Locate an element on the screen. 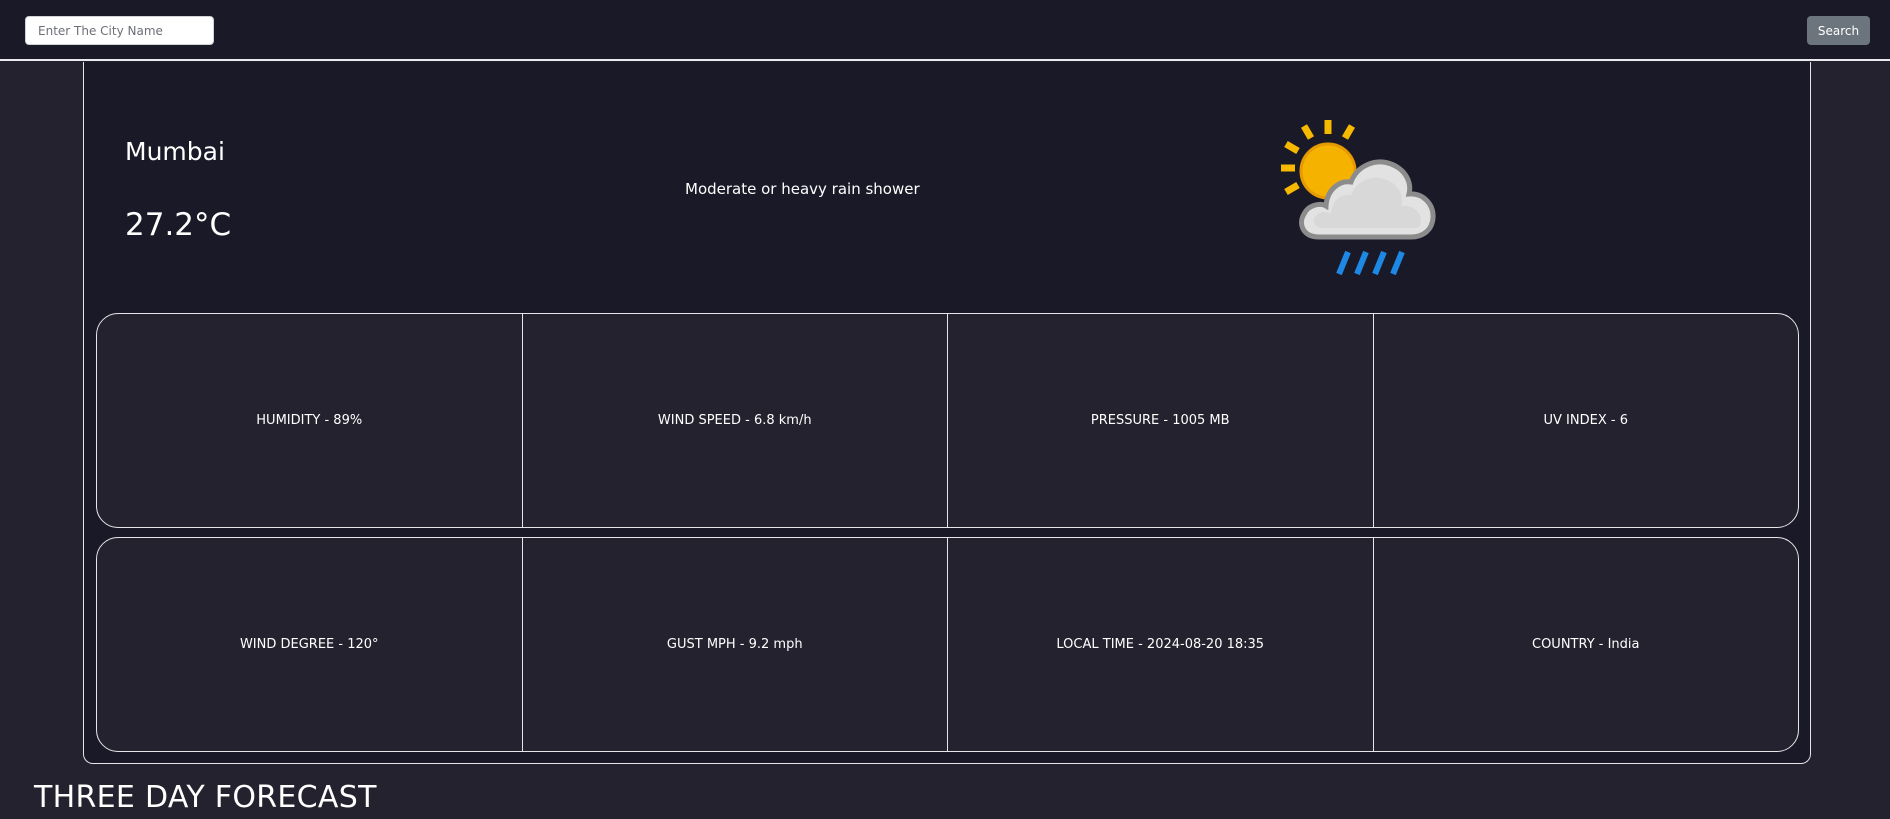 The image size is (1890, 819). city-name: Mumbai is located at coordinates (175, 151).